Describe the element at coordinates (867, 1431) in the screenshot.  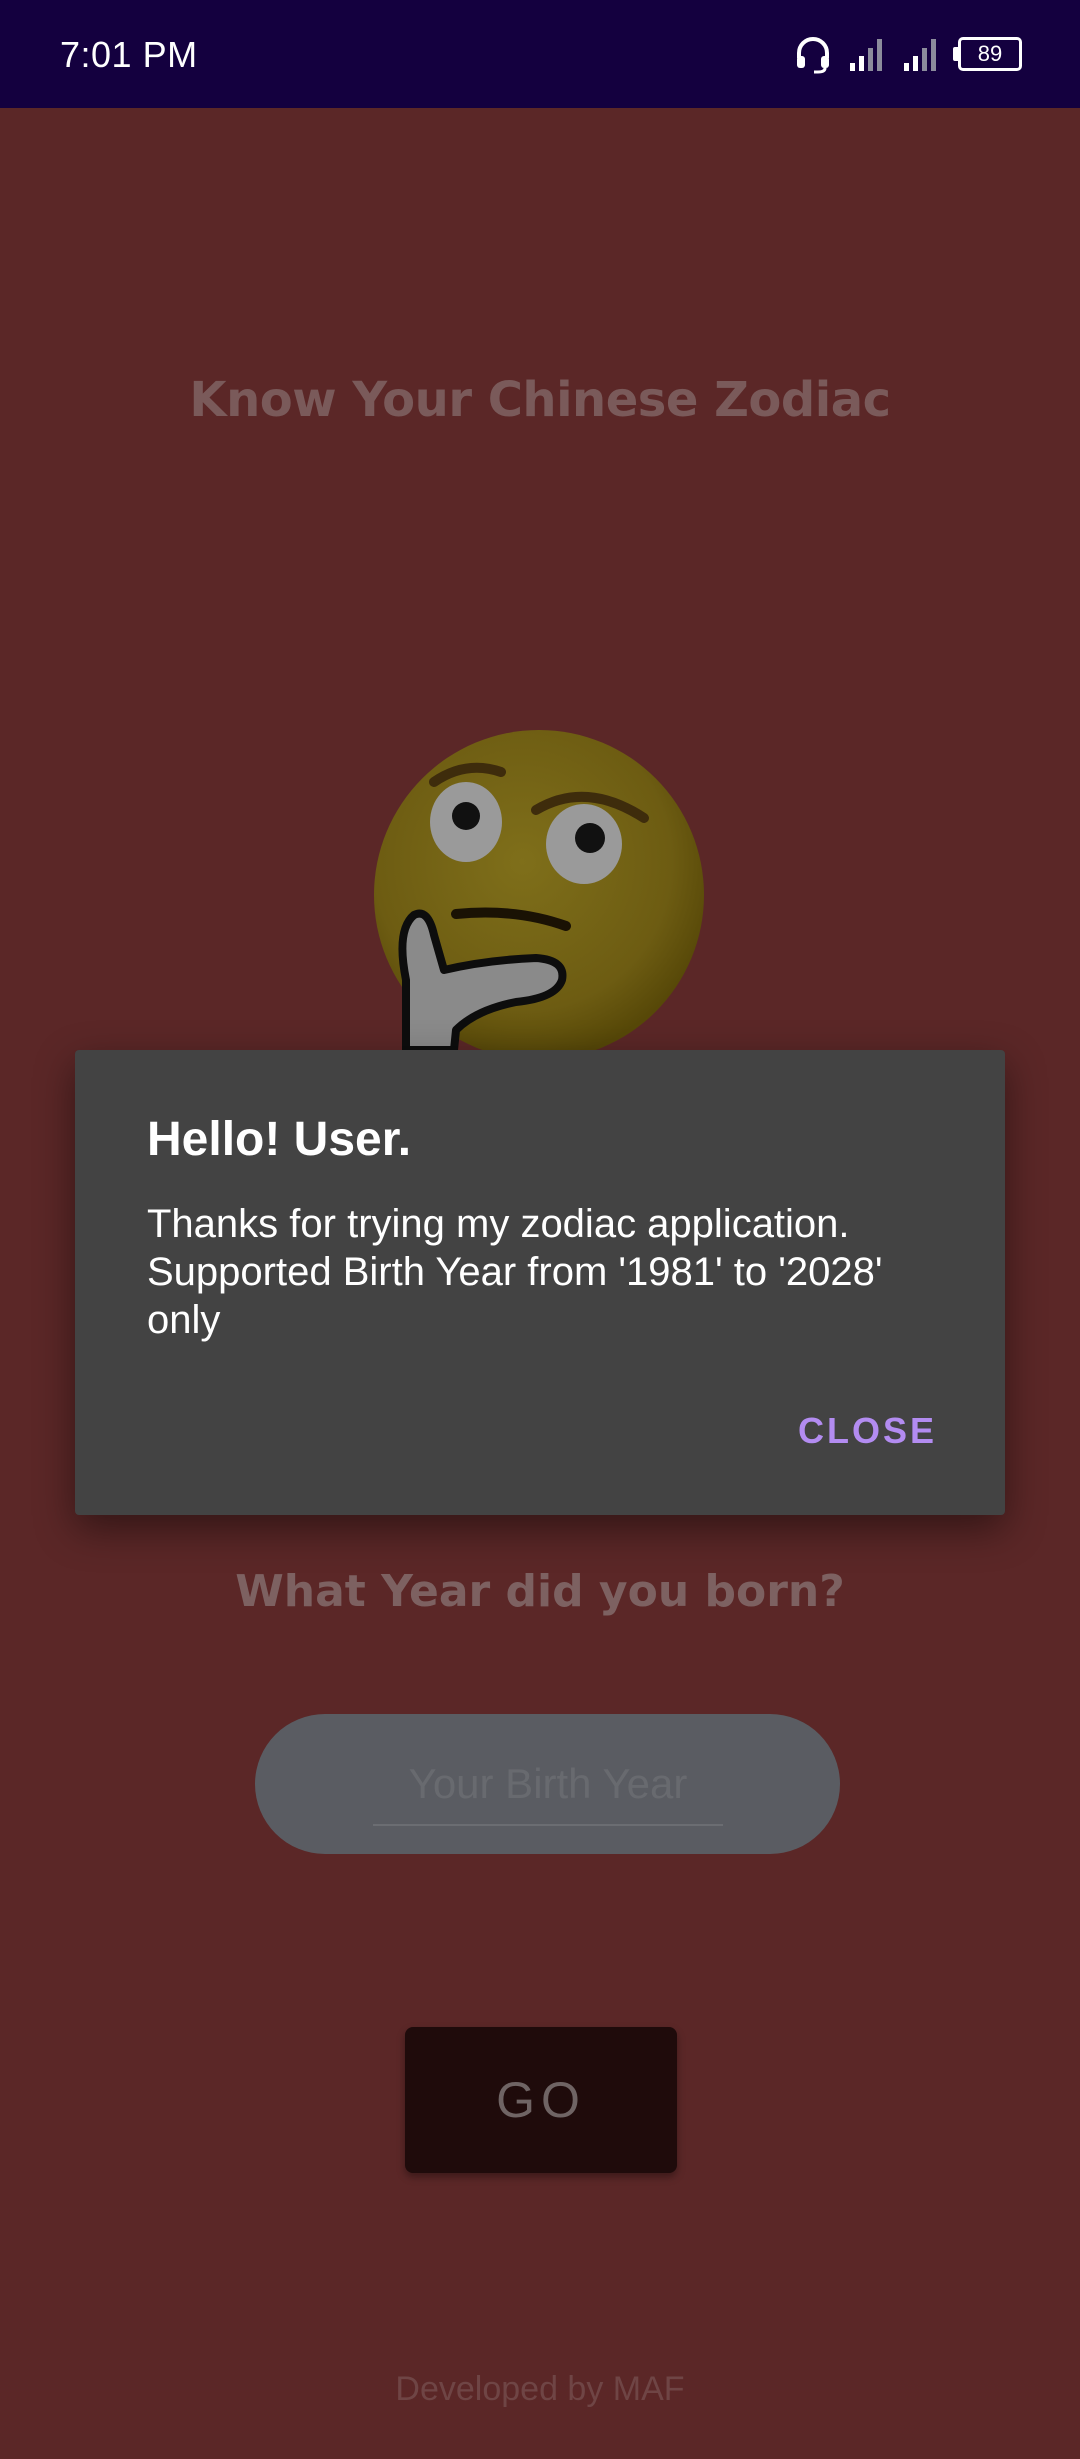
I see `close-button: CLOSE` at that location.